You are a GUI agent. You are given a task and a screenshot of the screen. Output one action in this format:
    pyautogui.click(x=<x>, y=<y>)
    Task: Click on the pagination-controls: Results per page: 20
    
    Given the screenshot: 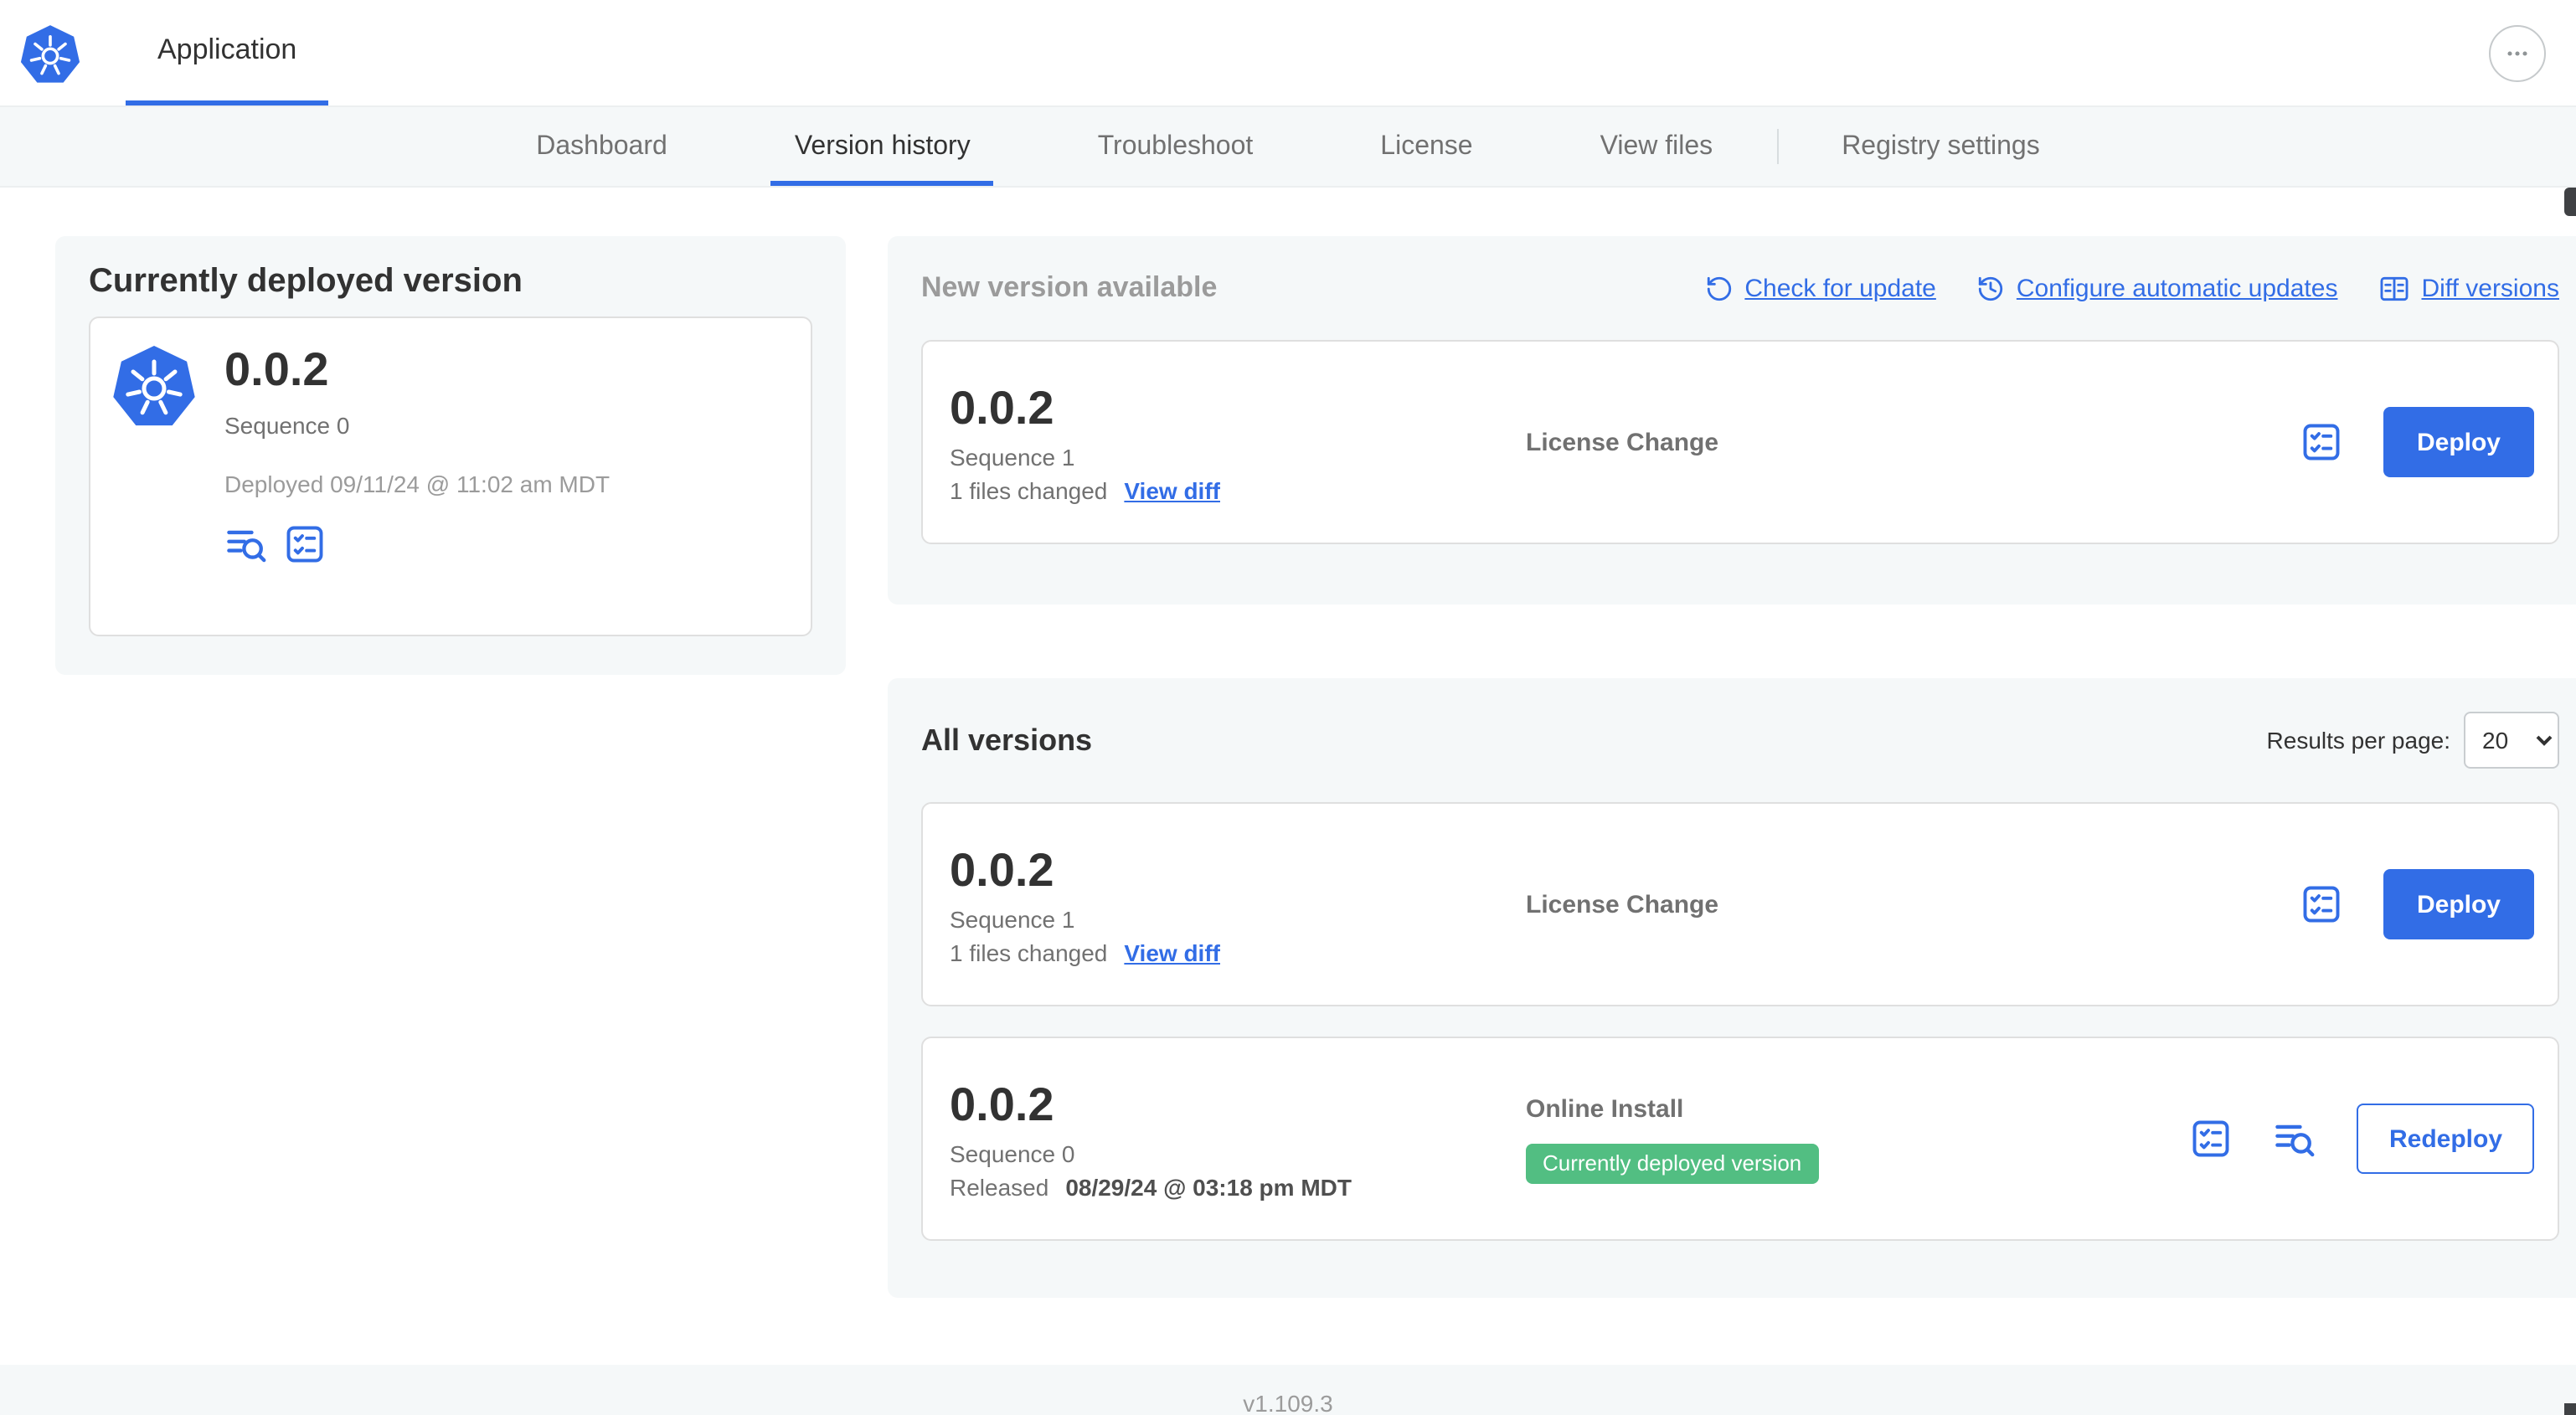 What is the action you would take?
    pyautogui.click(x=2413, y=740)
    